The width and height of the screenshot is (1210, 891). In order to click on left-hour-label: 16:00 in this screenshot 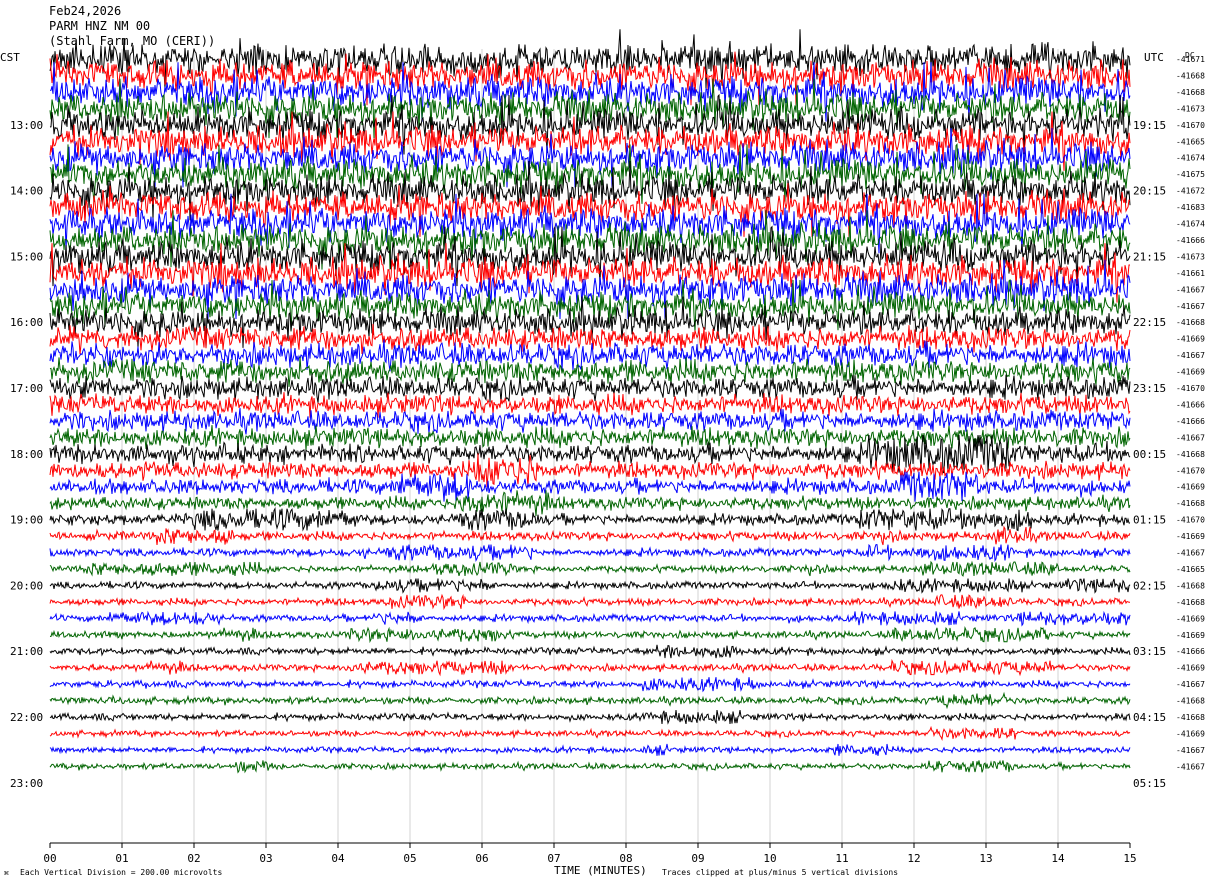, I will do `click(26, 322)`.